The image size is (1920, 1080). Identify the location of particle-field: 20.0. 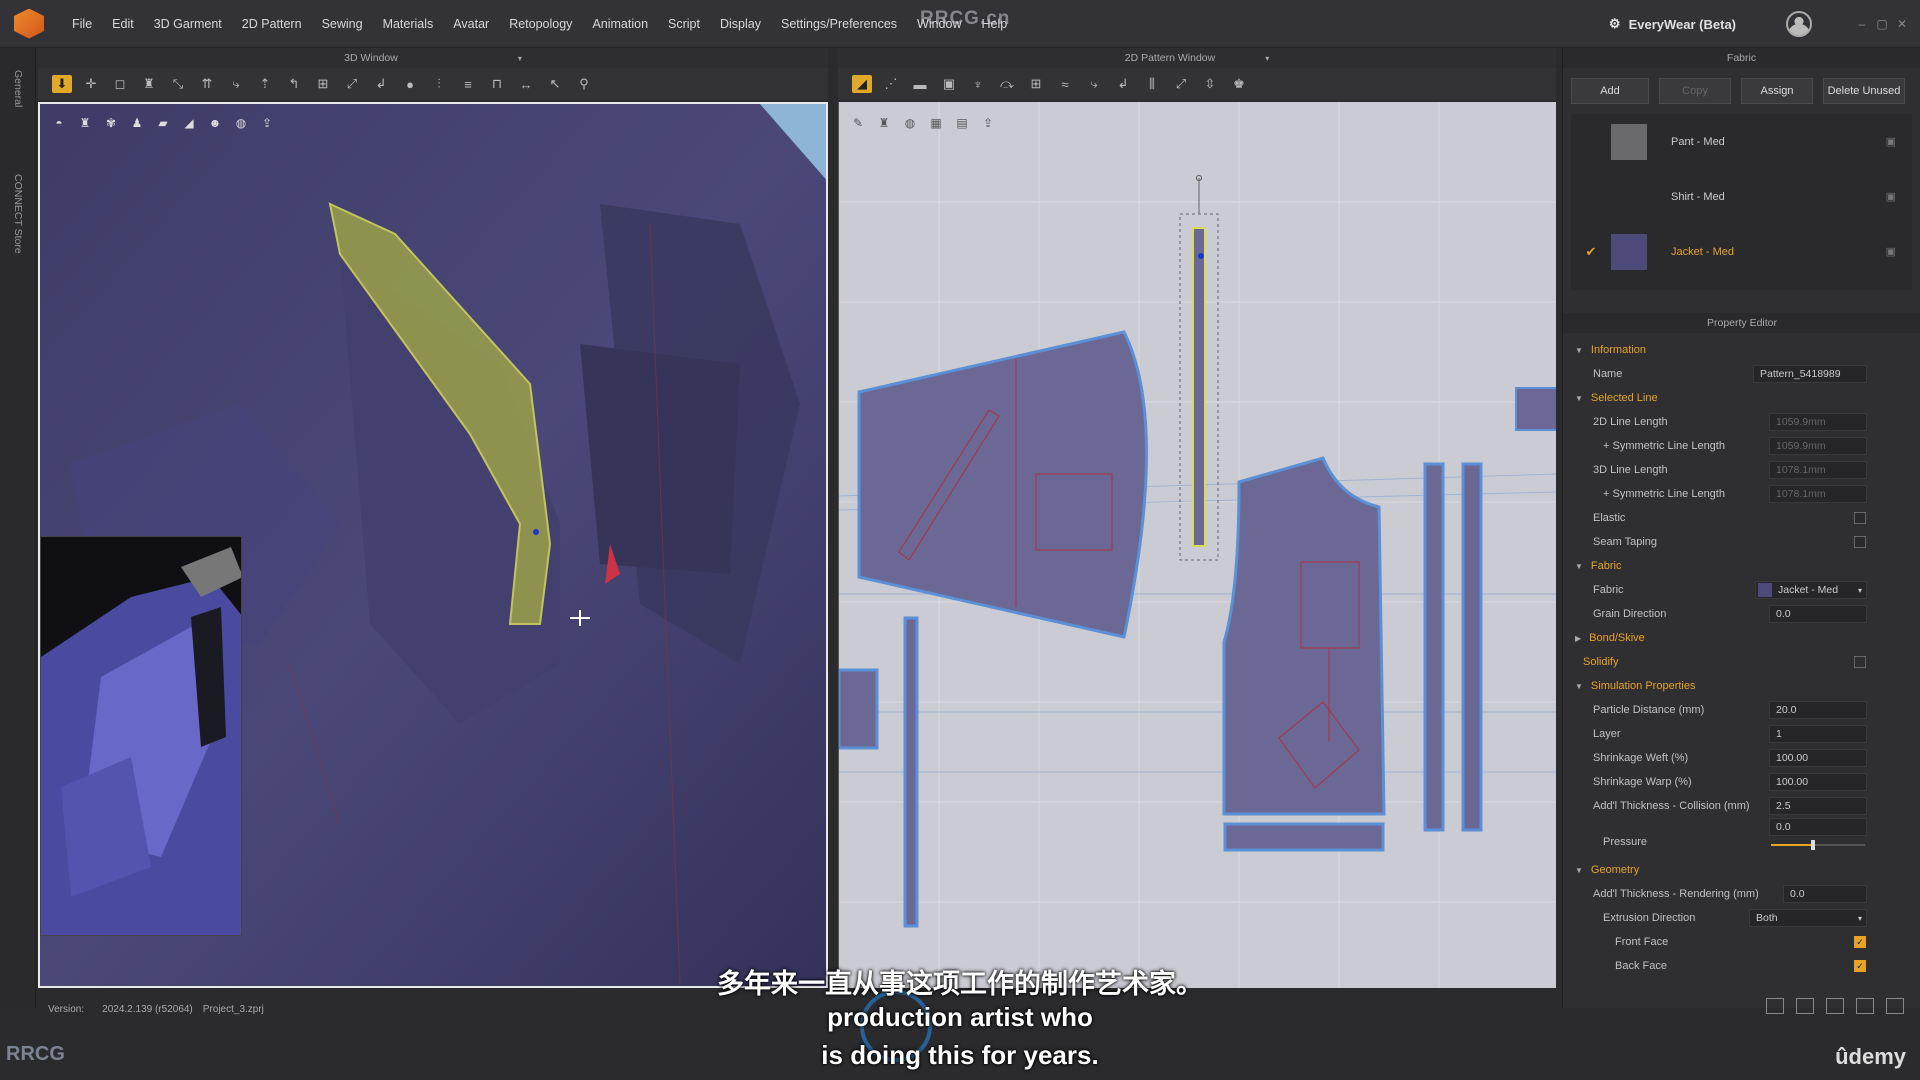
(1818, 710).